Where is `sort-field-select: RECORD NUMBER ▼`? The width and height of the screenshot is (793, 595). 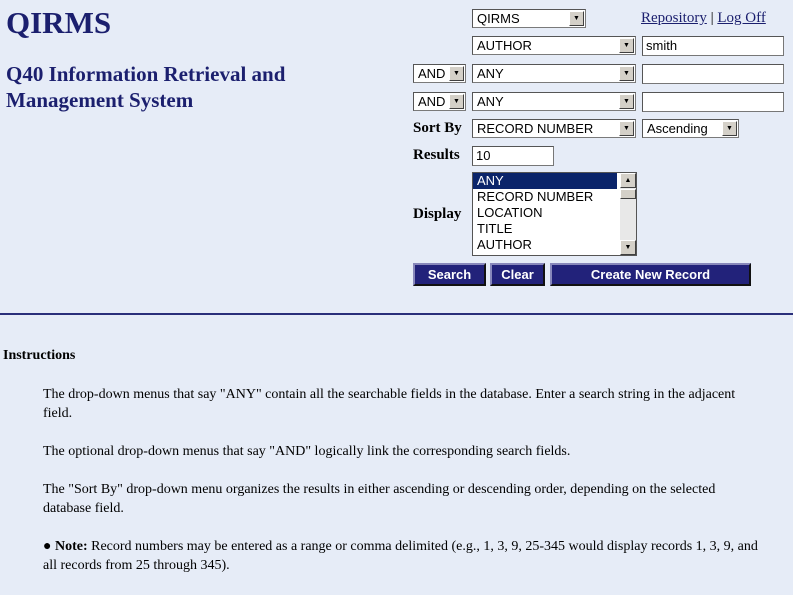 sort-field-select: RECORD NUMBER ▼ is located at coordinates (554, 128).